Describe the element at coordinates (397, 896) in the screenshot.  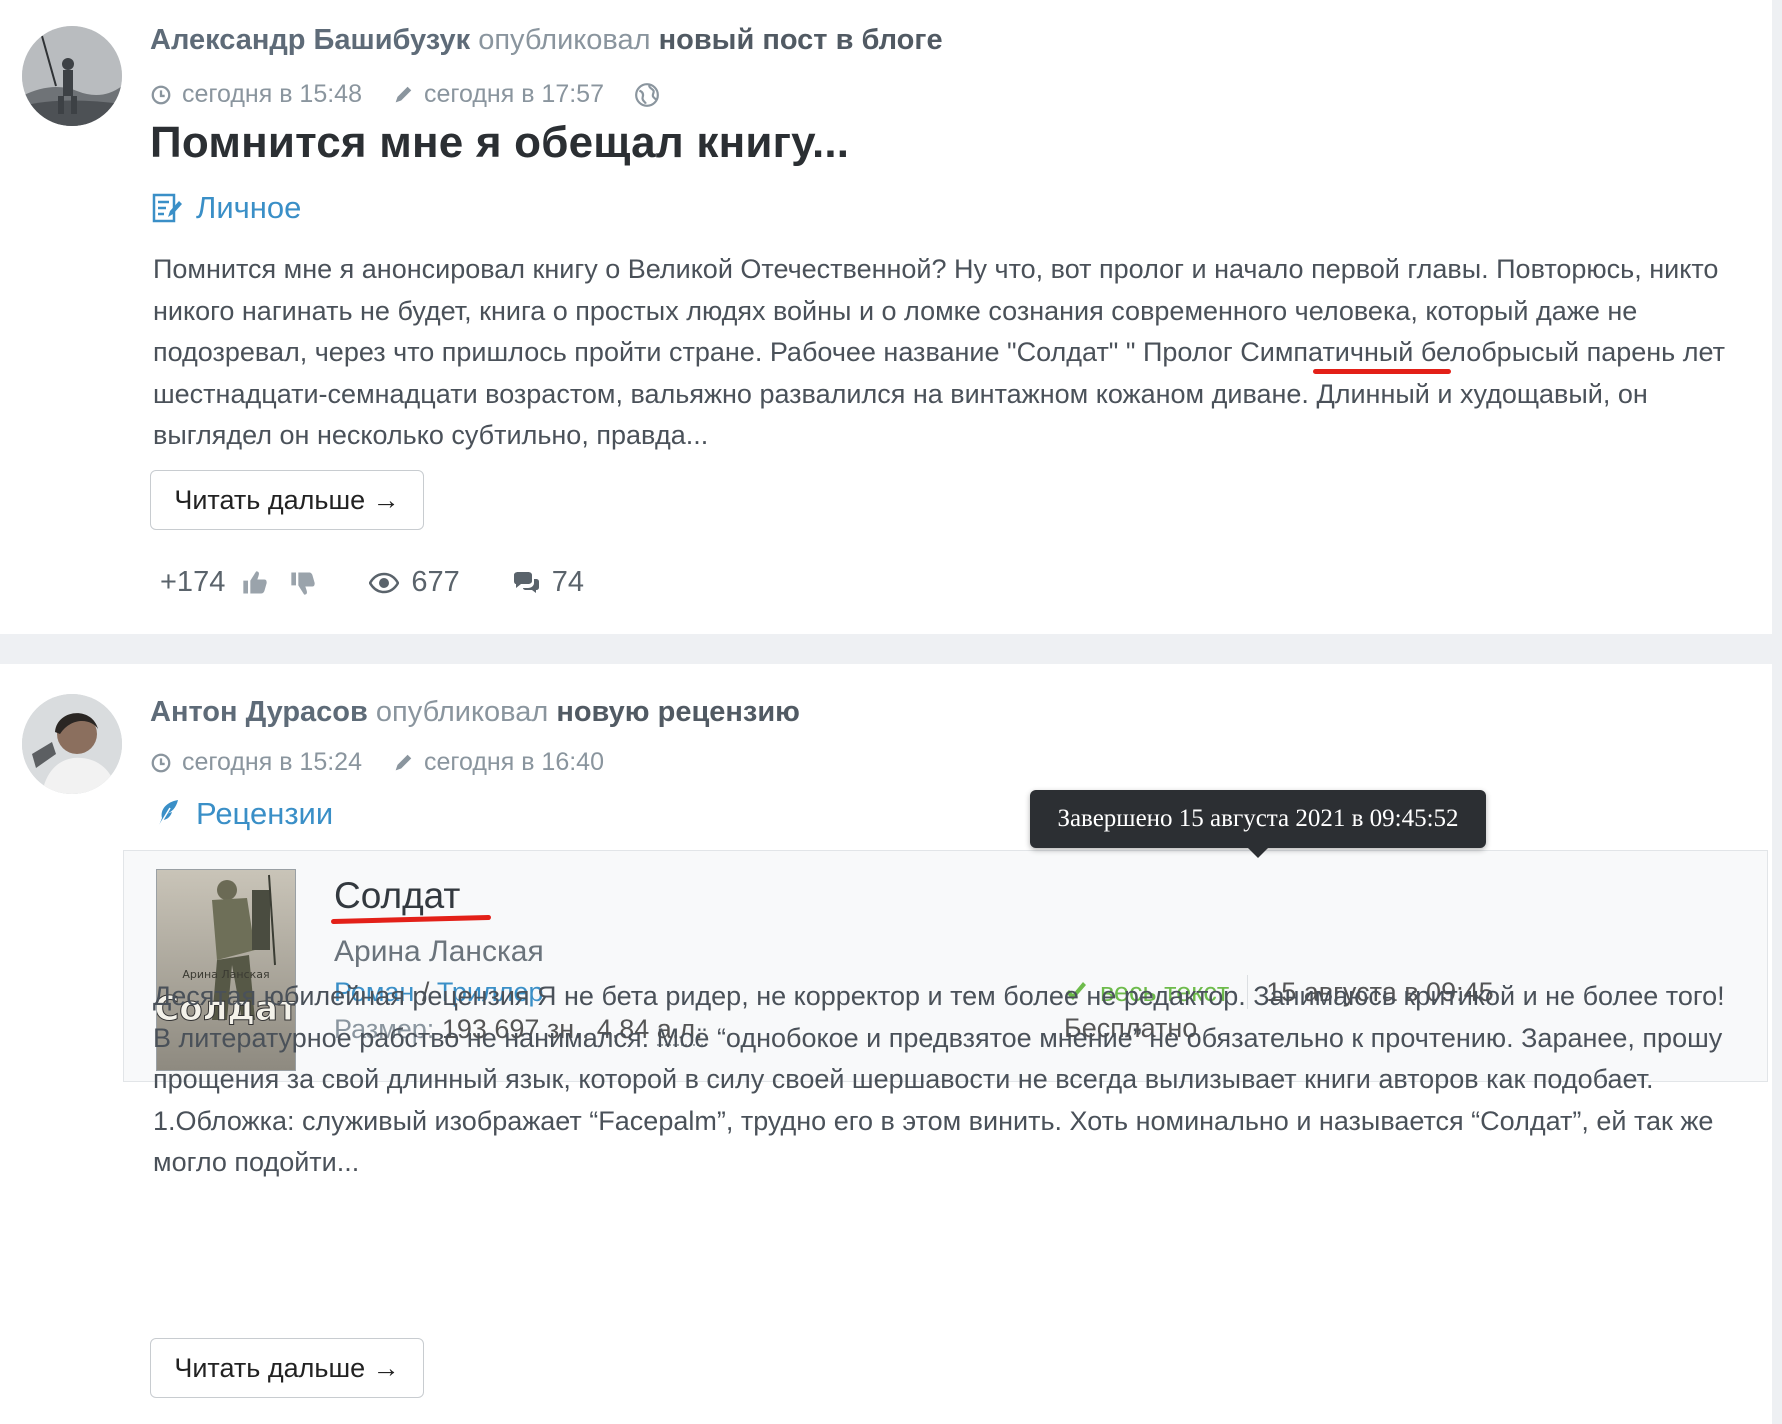
I see `book-title: Солдат` at that location.